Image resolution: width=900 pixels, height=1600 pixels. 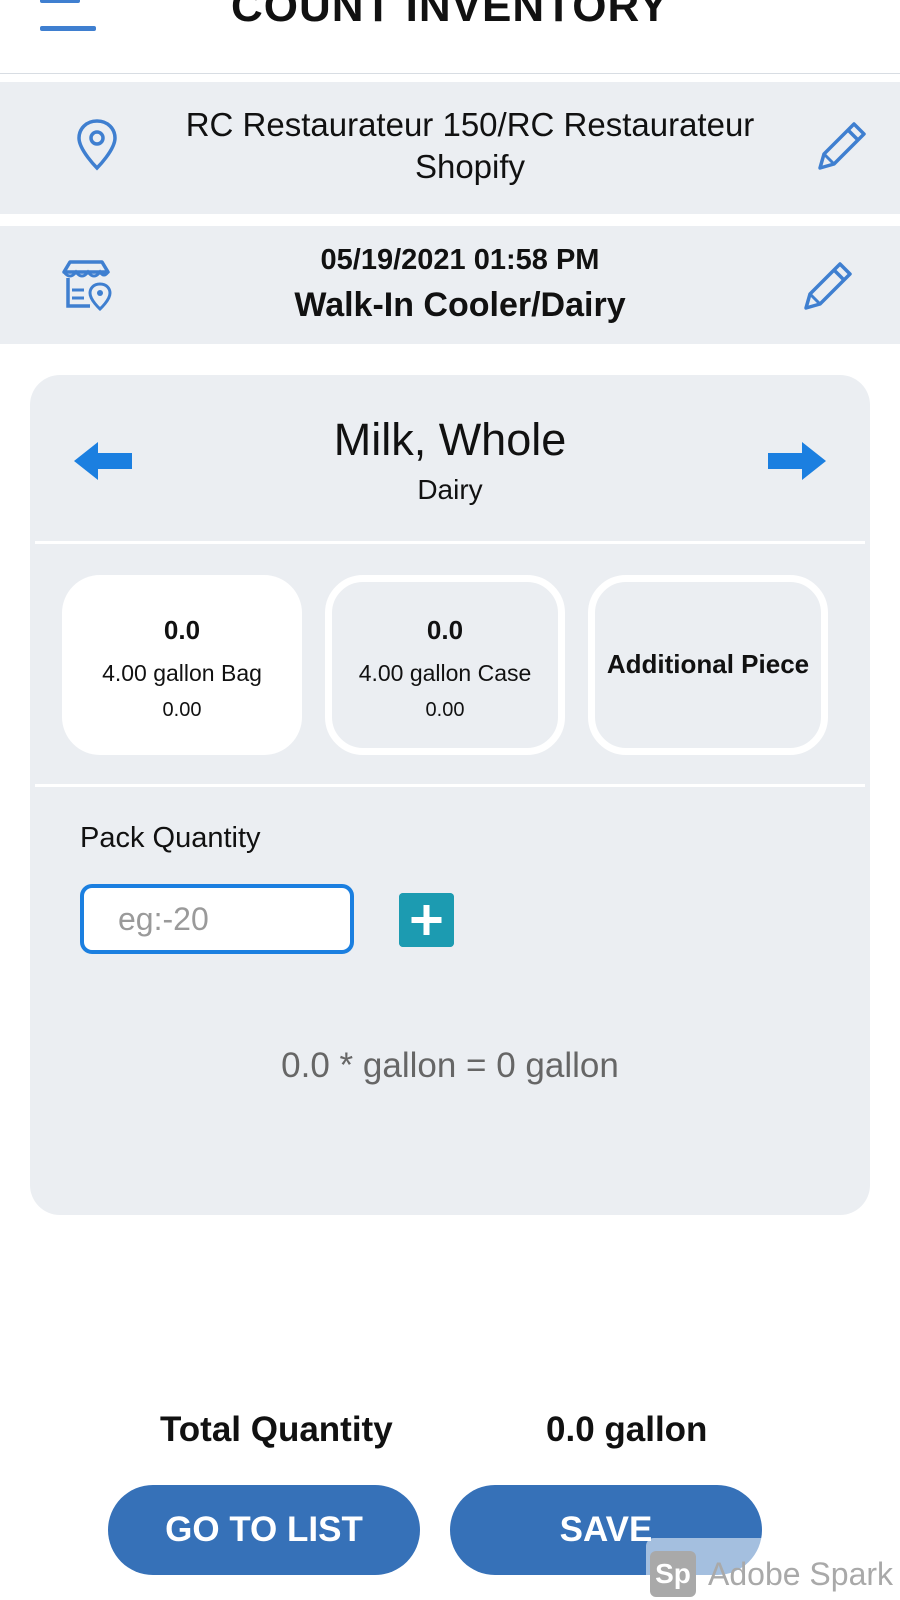 I want to click on uom-tile-bag: 0.0 4.00 gallon Bag 0.00, so click(x=182, y=665).